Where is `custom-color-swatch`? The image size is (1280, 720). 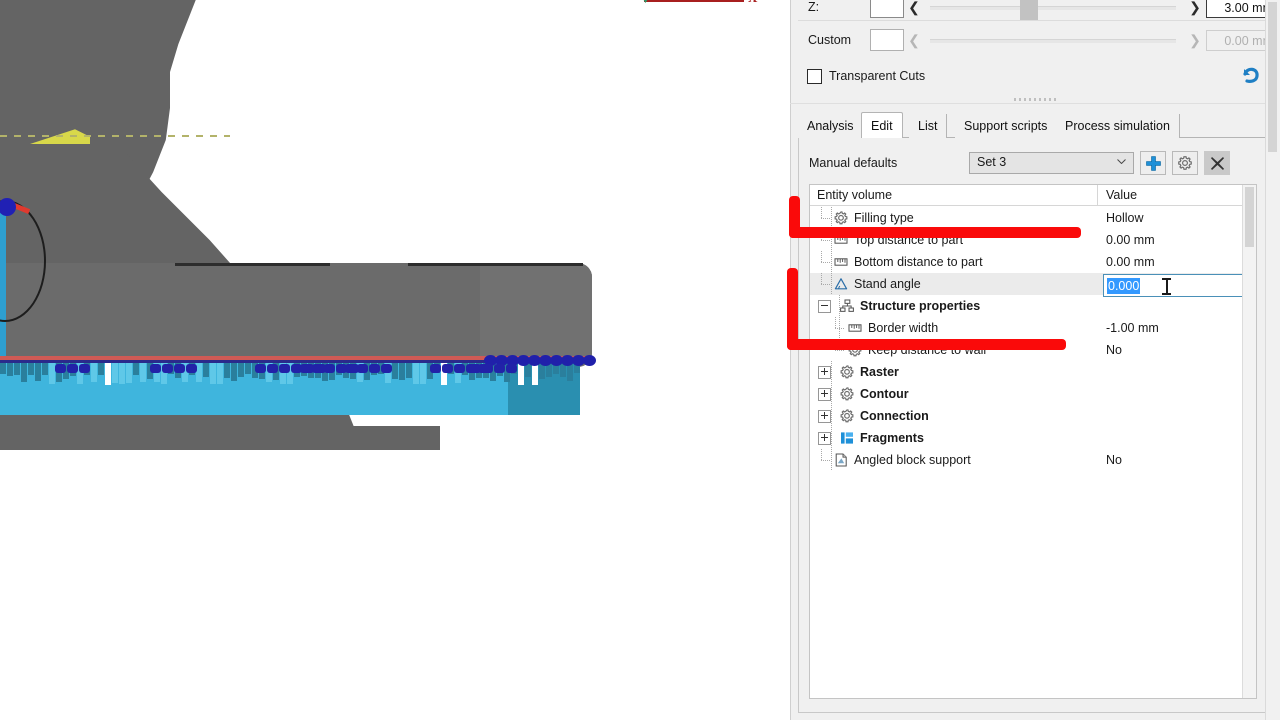 custom-color-swatch is located at coordinates (887, 40).